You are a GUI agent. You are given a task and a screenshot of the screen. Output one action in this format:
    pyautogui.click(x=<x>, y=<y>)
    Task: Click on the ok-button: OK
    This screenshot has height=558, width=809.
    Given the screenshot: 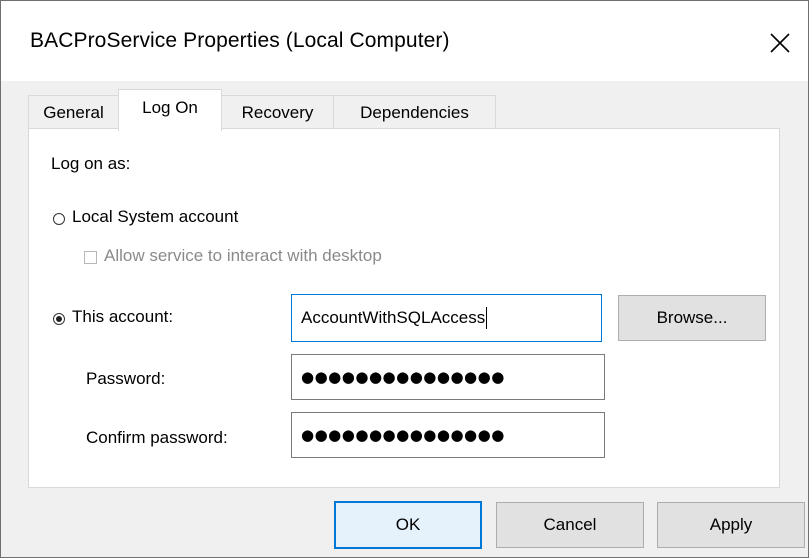 What is the action you would take?
    pyautogui.click(x=408, y=525)
    